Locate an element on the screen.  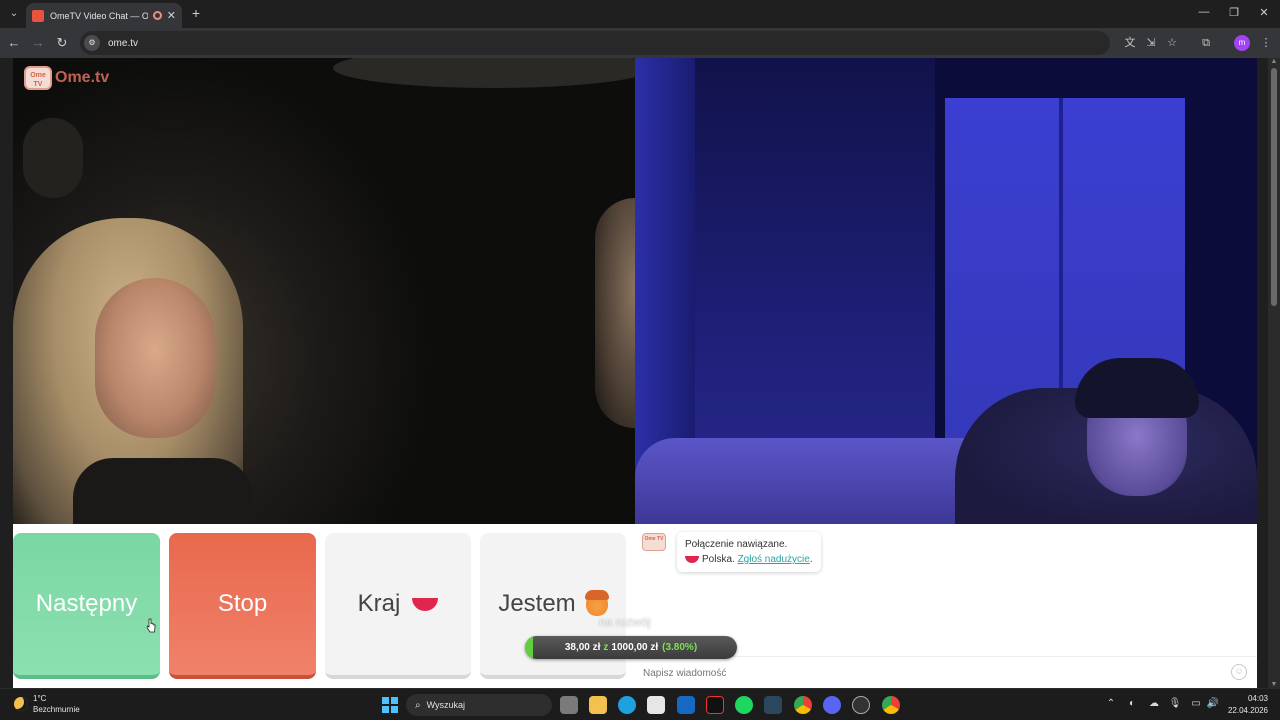
donation-percent: (3.80%) is located at coordinates (680, 647).